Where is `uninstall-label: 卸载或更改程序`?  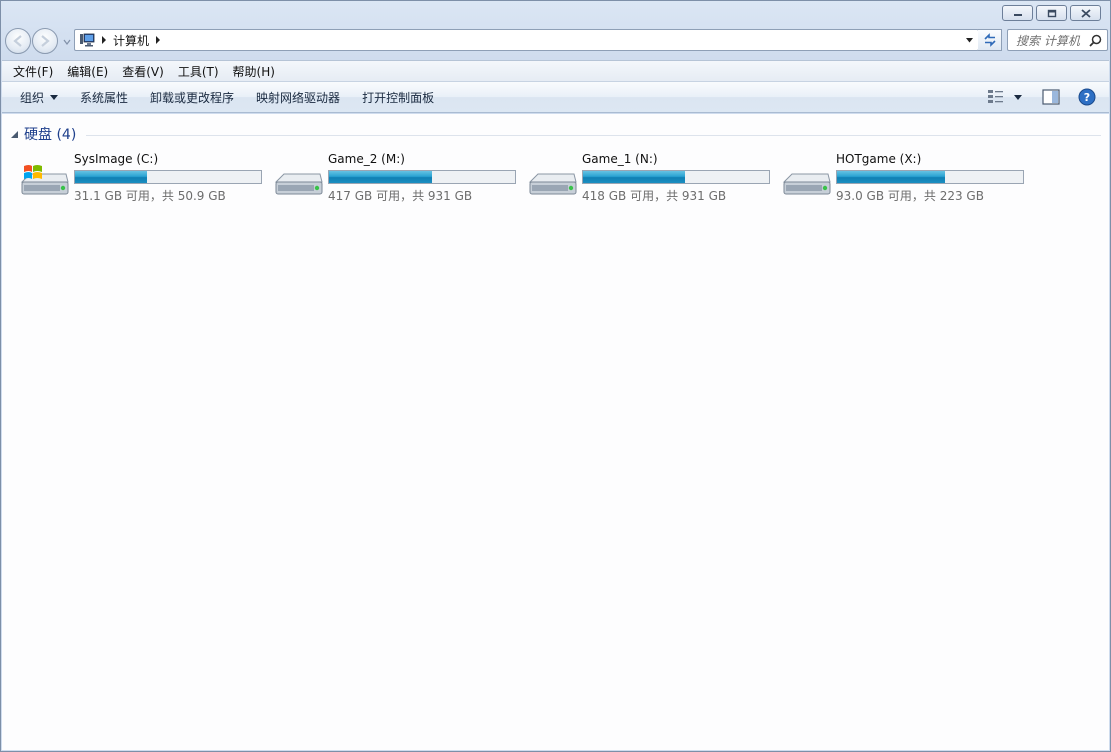
uninstall-label: 卸载或更改程序 is located at coordinates (192, 97).